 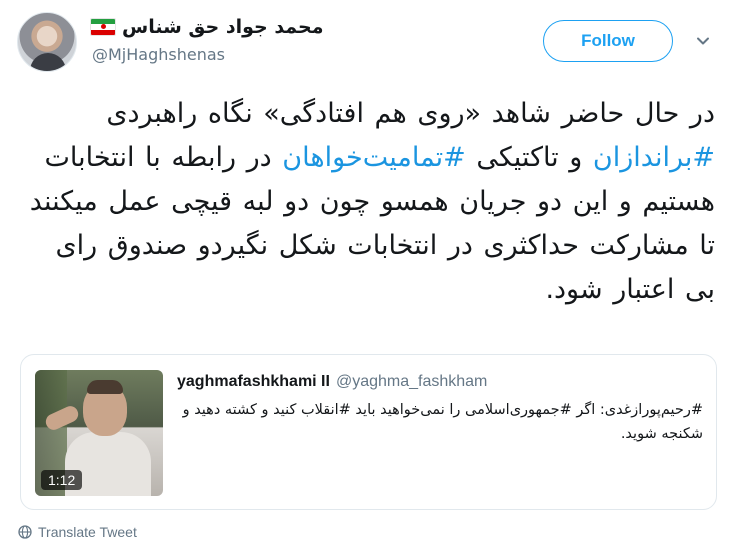 I want to click on author-name-row: محمد جواد حق شناس, so click(x=207, y=27).